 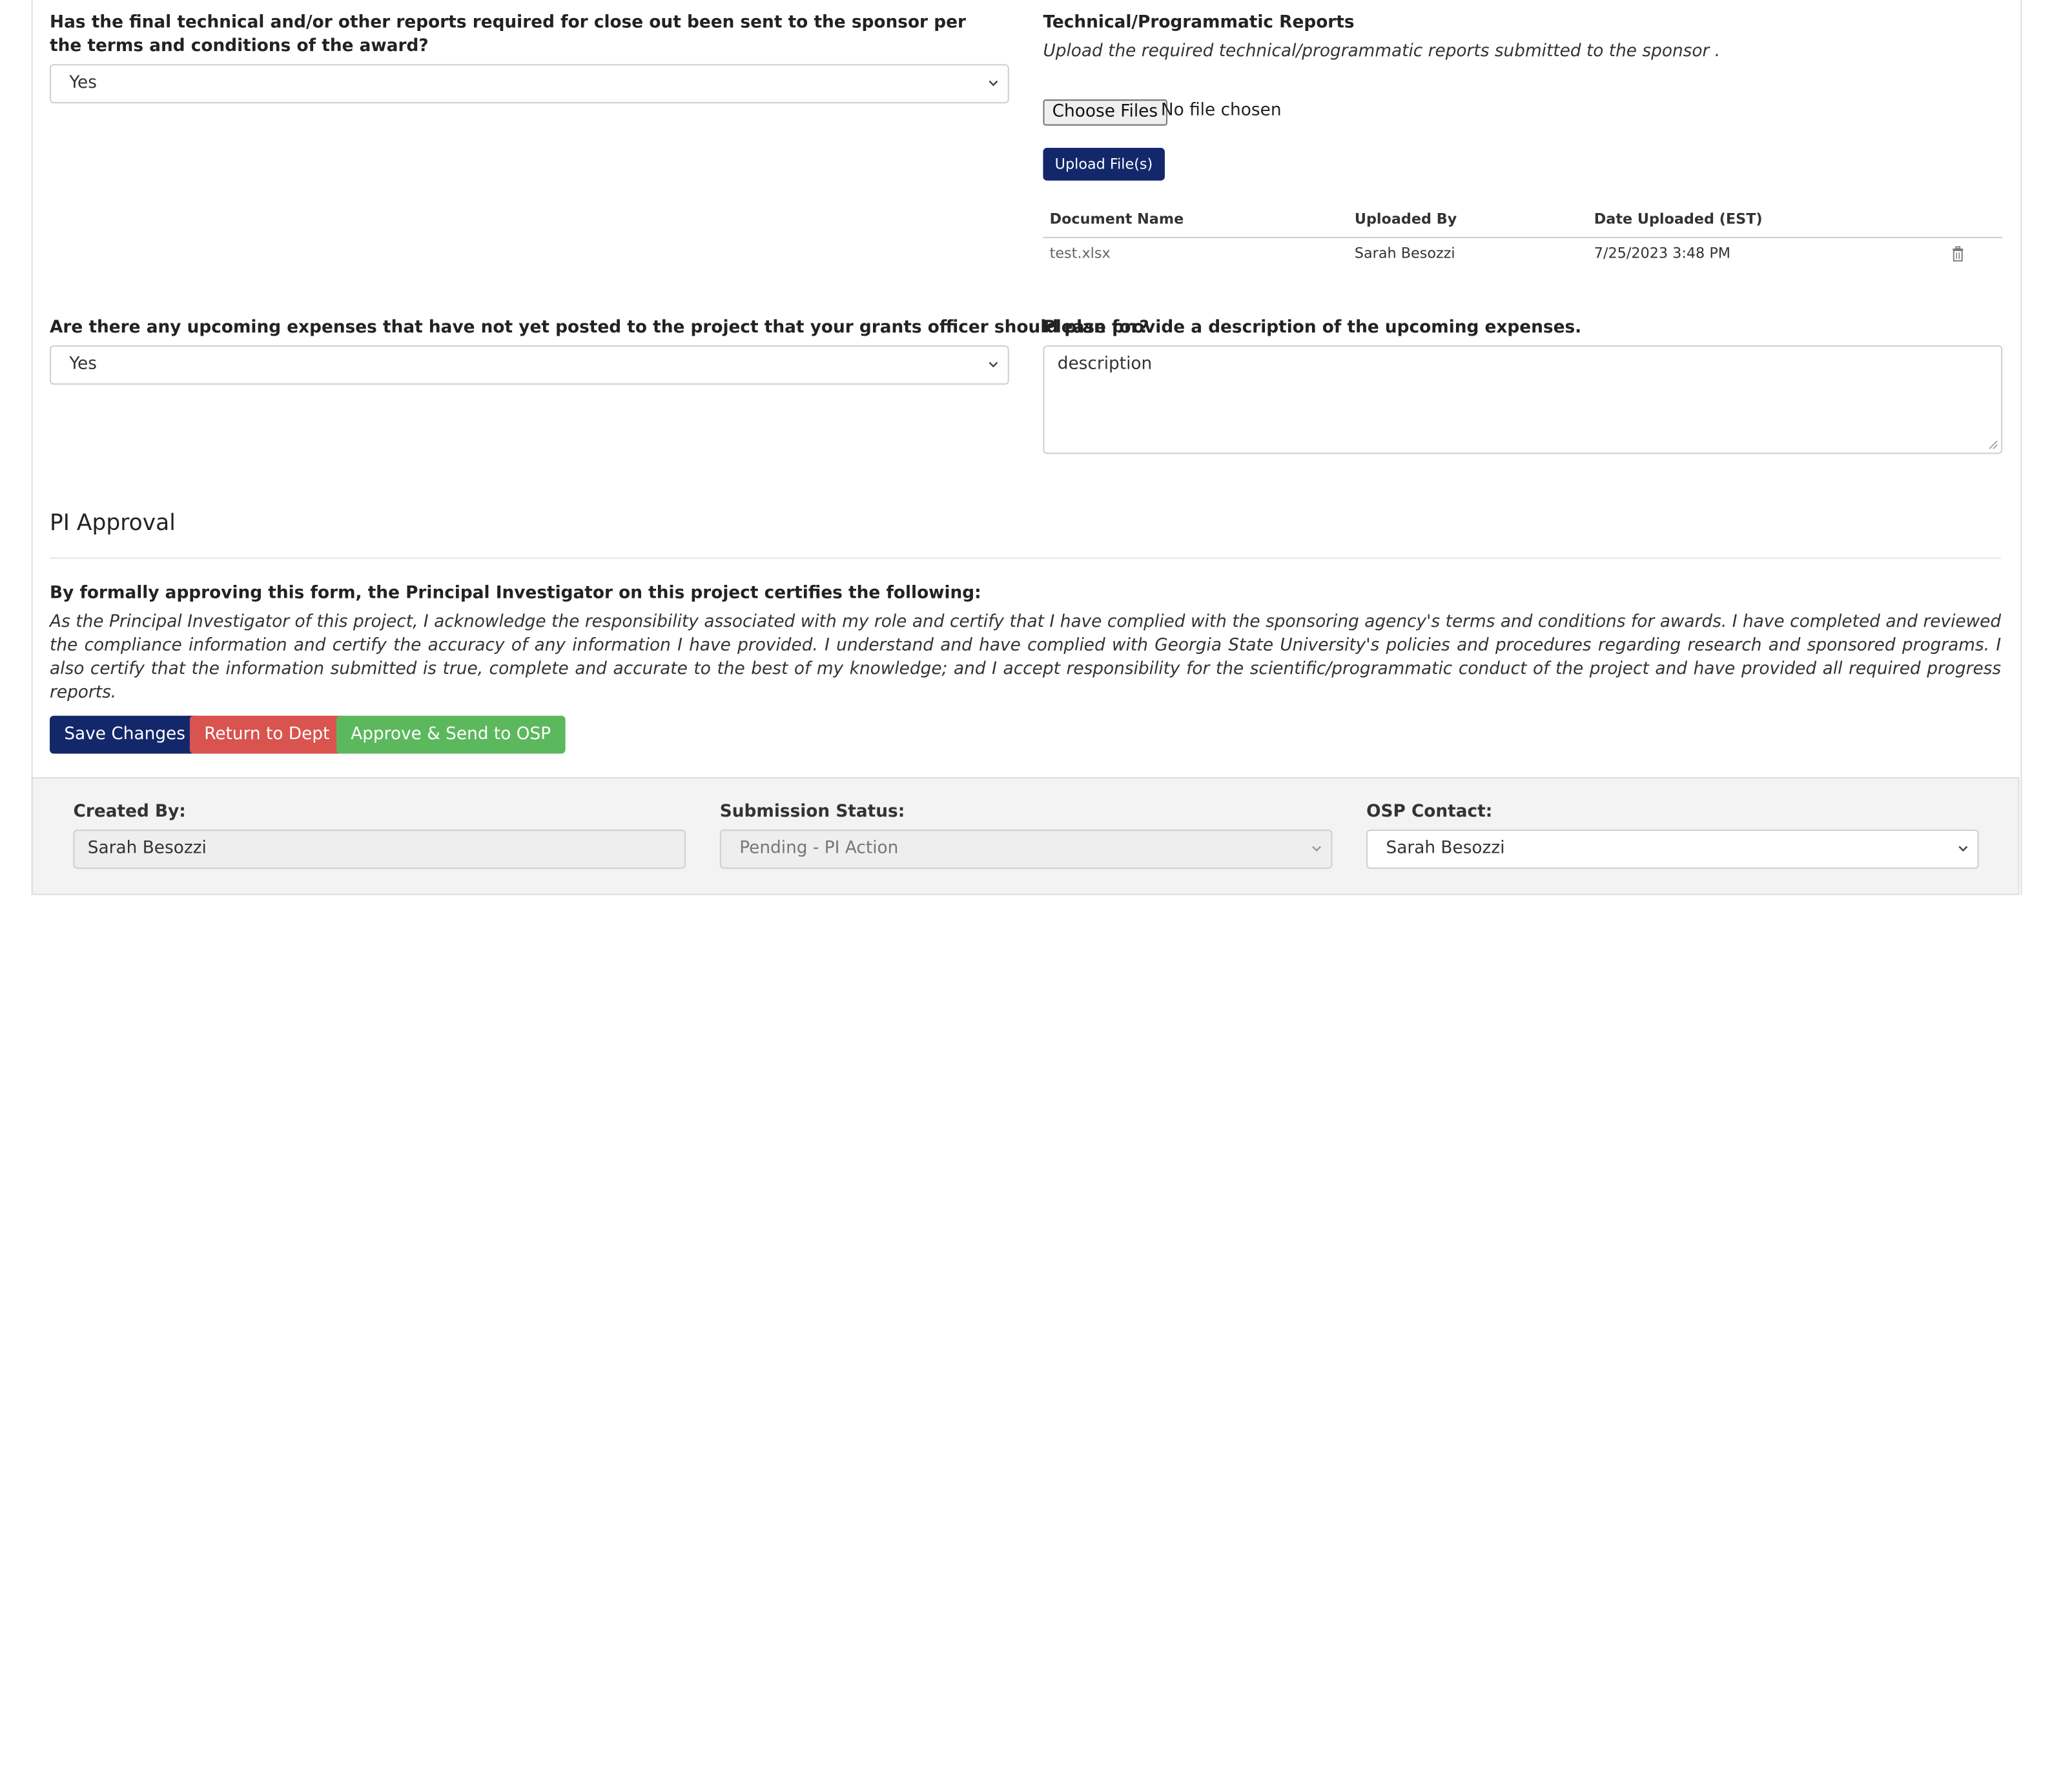 I want to click on submission-status-select: Pending - PI Action, so click(x=1026, y=849).